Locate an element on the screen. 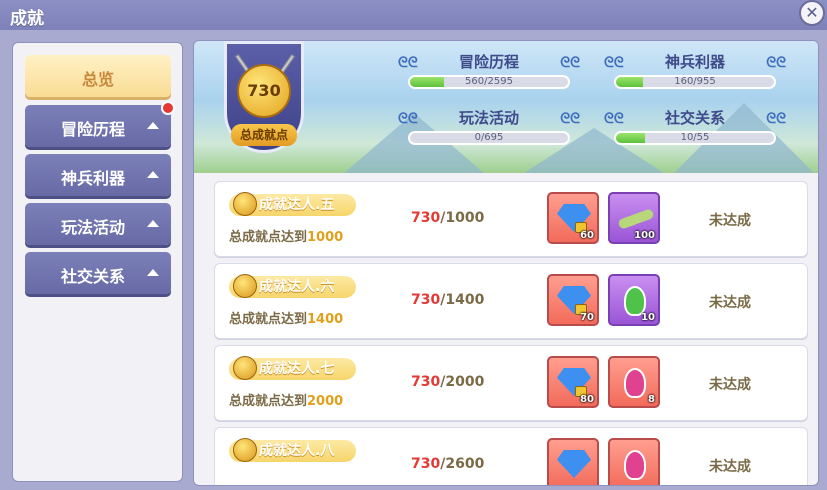 Image resolution: width=827 pixels, height=490 pixels. total-points-caption: 总成就点 is located at coordinates (264, 135).